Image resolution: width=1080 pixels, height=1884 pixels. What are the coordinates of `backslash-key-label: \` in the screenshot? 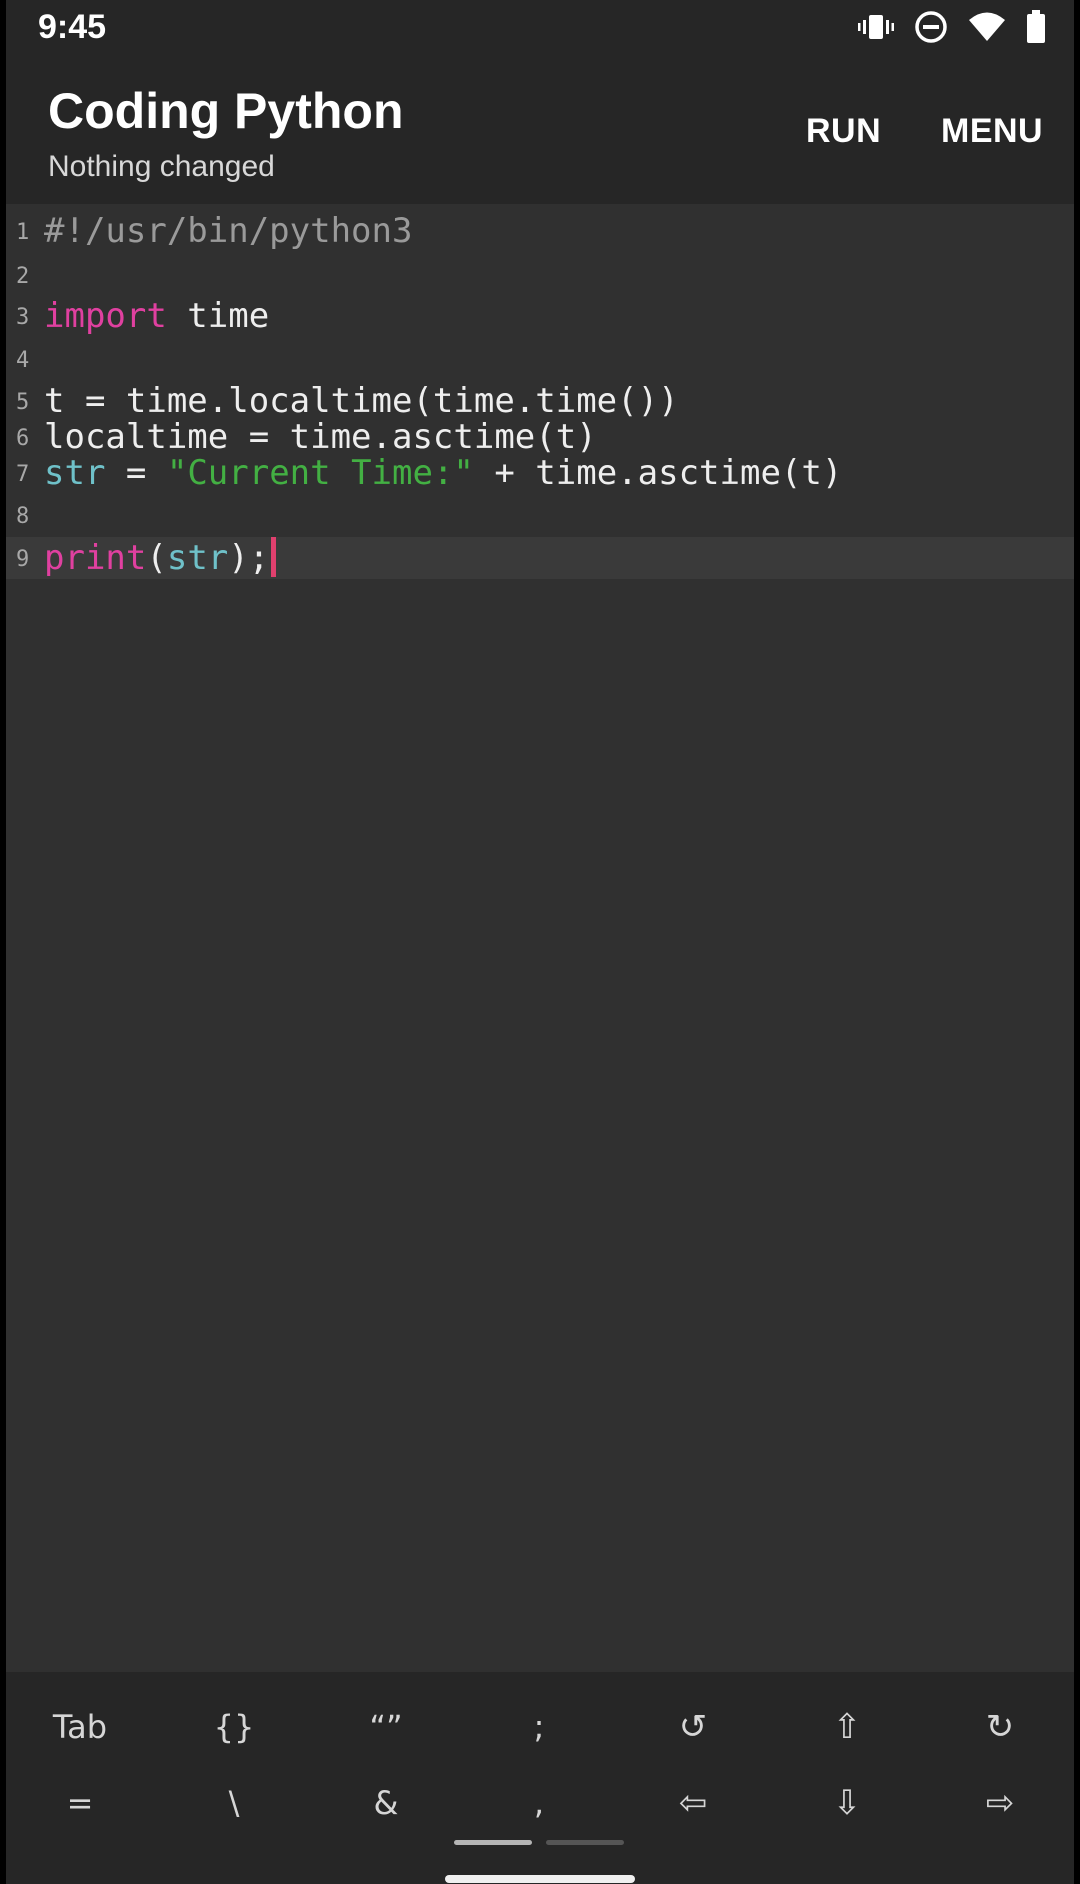 It's located at (234, 1803).